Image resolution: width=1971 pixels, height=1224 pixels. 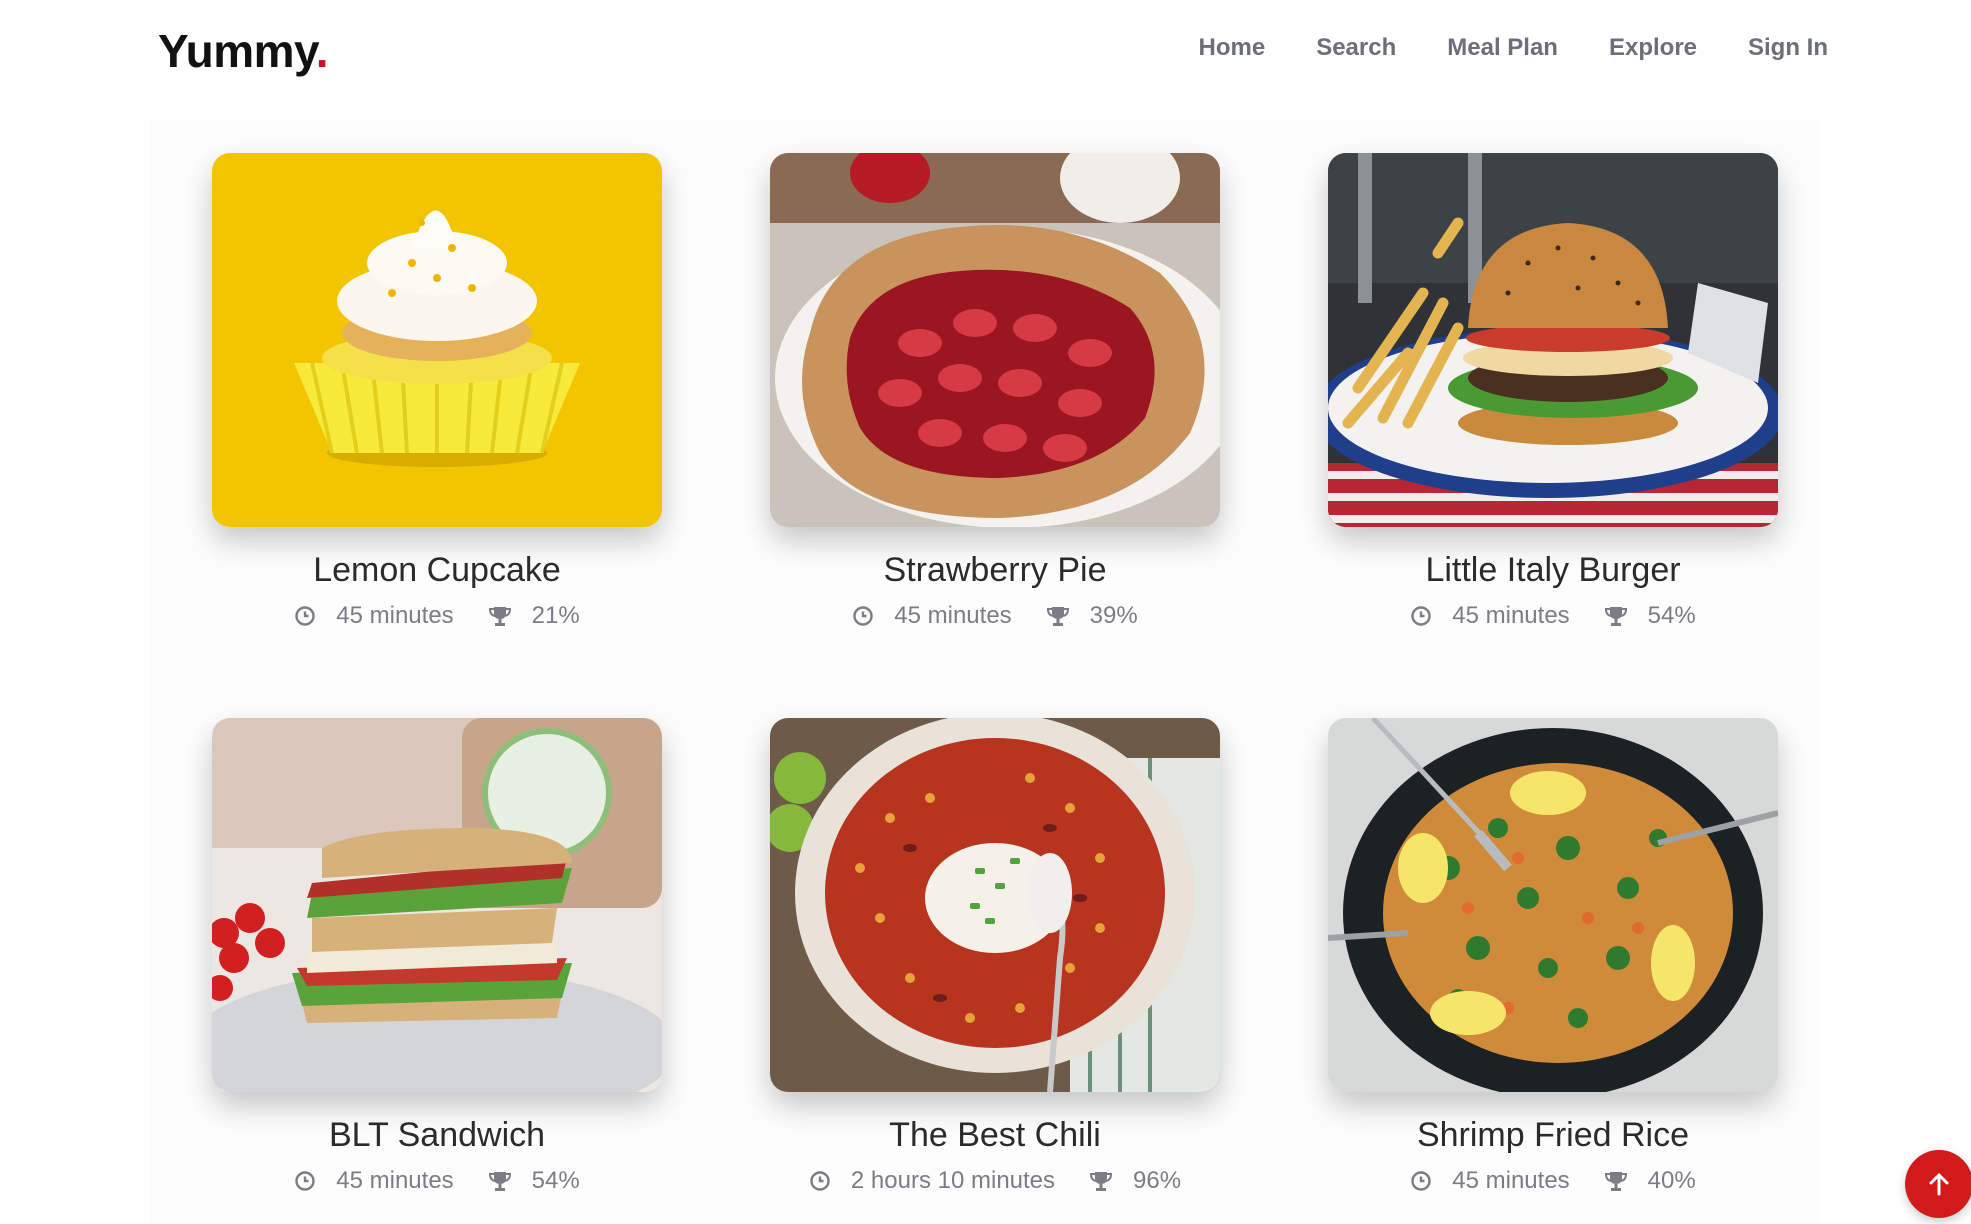 I want to click on brand-logo: Yummy., so click(x=243, y=51).